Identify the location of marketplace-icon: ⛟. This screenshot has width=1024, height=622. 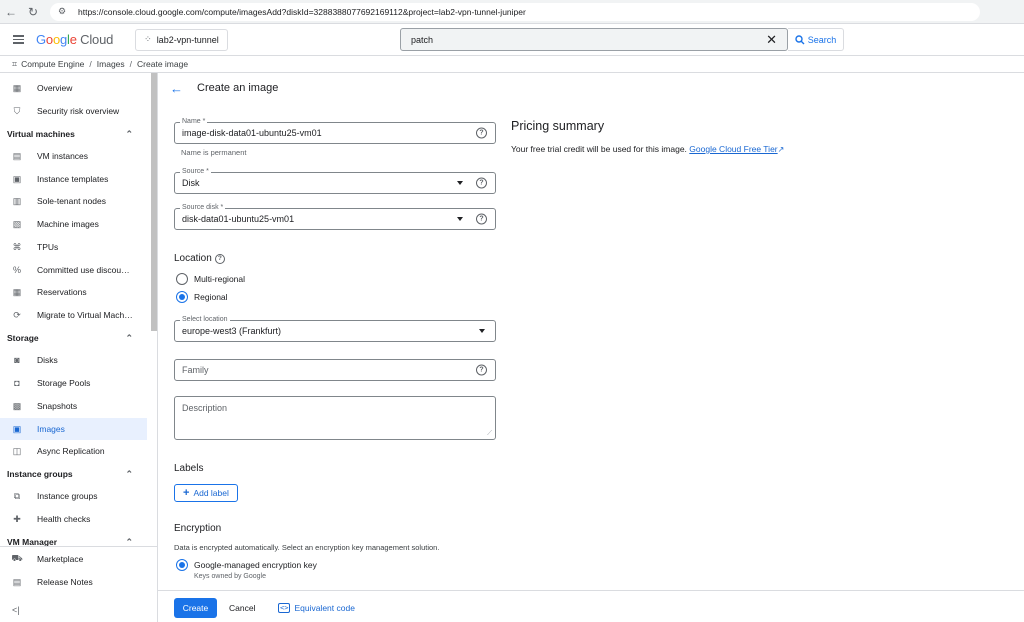
(17, 558).